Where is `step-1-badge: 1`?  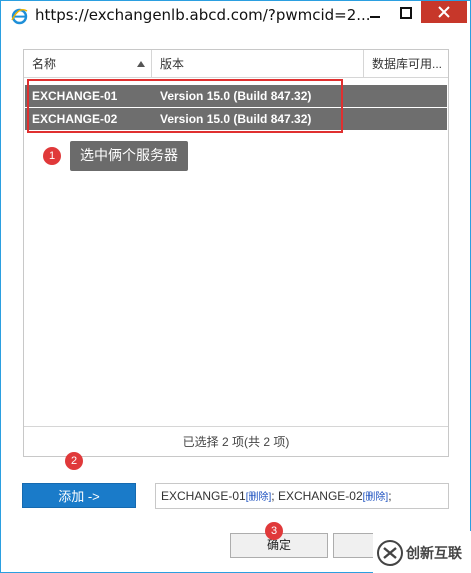
step-1-badge: 1 is located at coordinates (52, 156).